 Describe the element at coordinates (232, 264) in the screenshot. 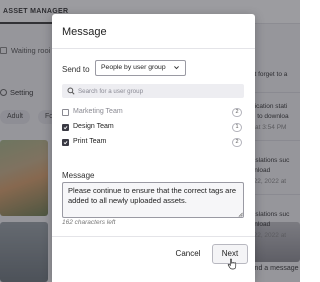

I see `hand-cursor-icon` at that location.